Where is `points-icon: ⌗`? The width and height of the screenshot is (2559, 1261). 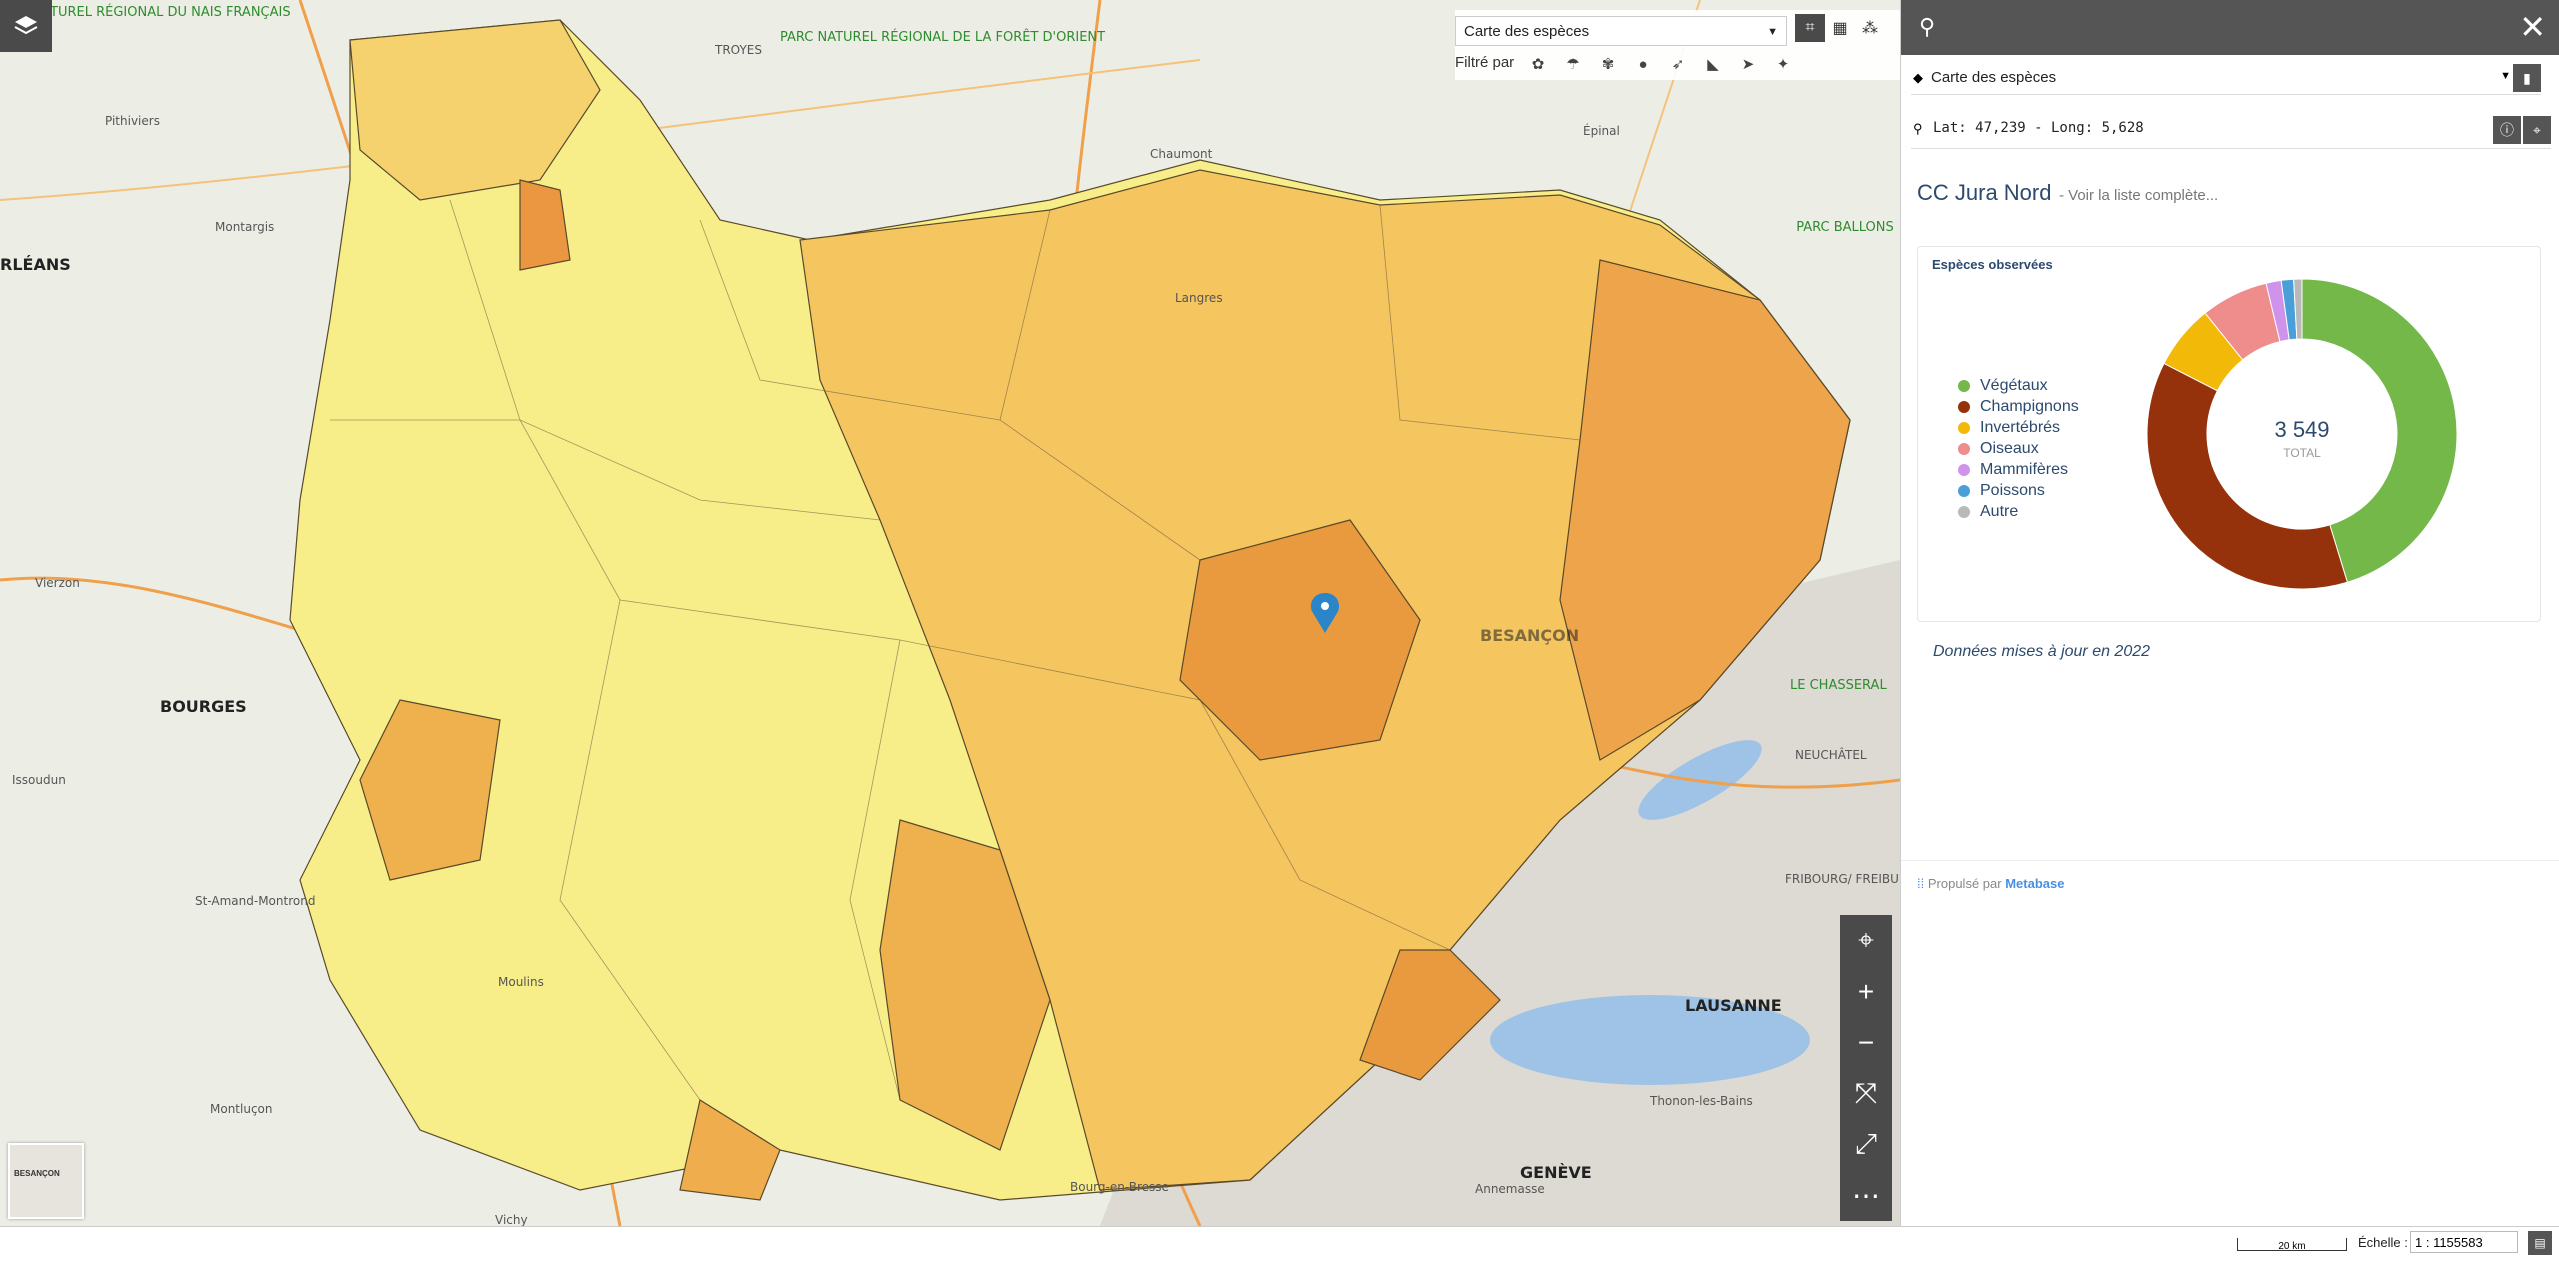
points-icon: ⌗ is located at coordinates (1810, 27).